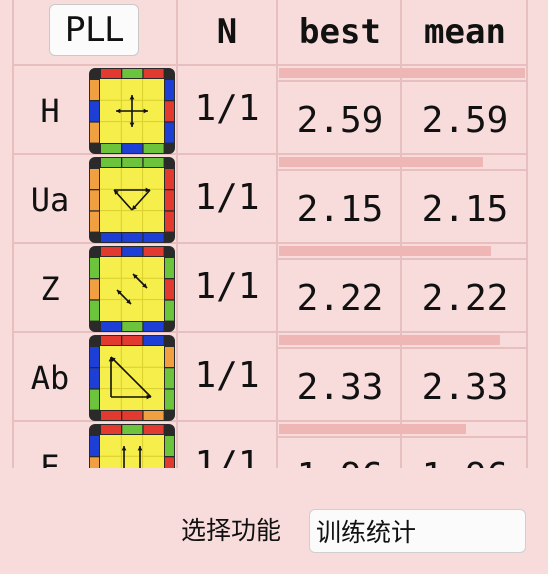 The height and width of the screenshot is (574, 548). Describe the element at coordinates (465, 387) in the screenshot. I see `mean-time: 2.33` at that location.